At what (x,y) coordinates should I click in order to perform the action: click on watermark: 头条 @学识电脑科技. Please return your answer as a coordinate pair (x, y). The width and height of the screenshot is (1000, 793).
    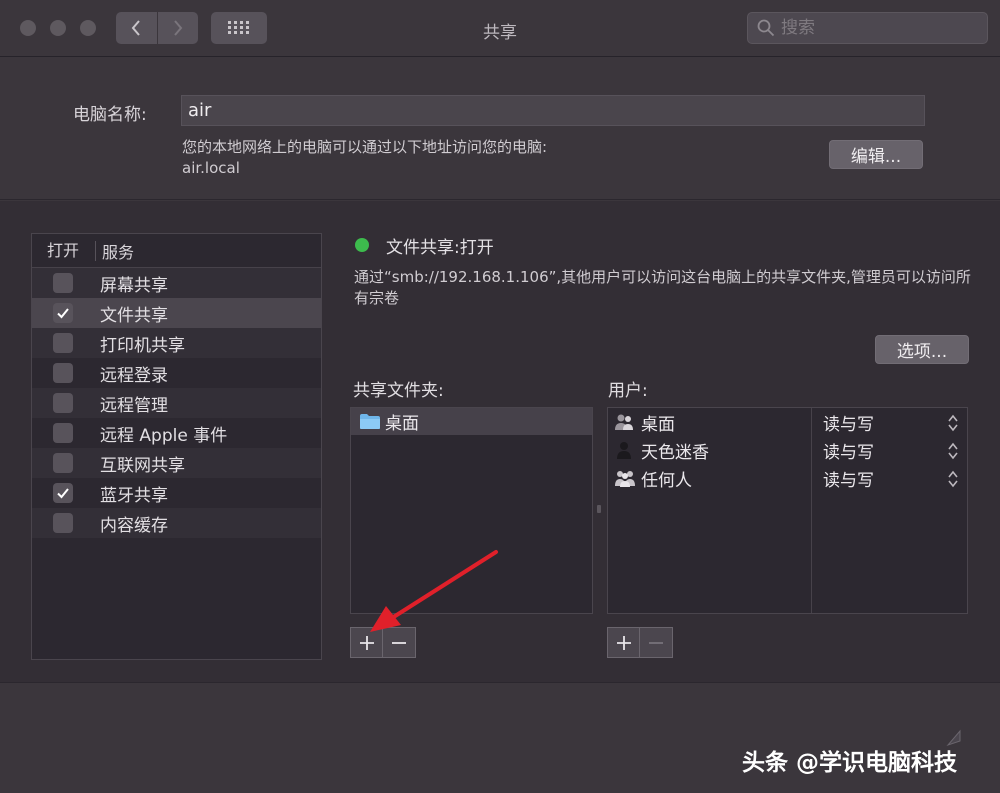
    Looking at the image, I should click on (850, 763).